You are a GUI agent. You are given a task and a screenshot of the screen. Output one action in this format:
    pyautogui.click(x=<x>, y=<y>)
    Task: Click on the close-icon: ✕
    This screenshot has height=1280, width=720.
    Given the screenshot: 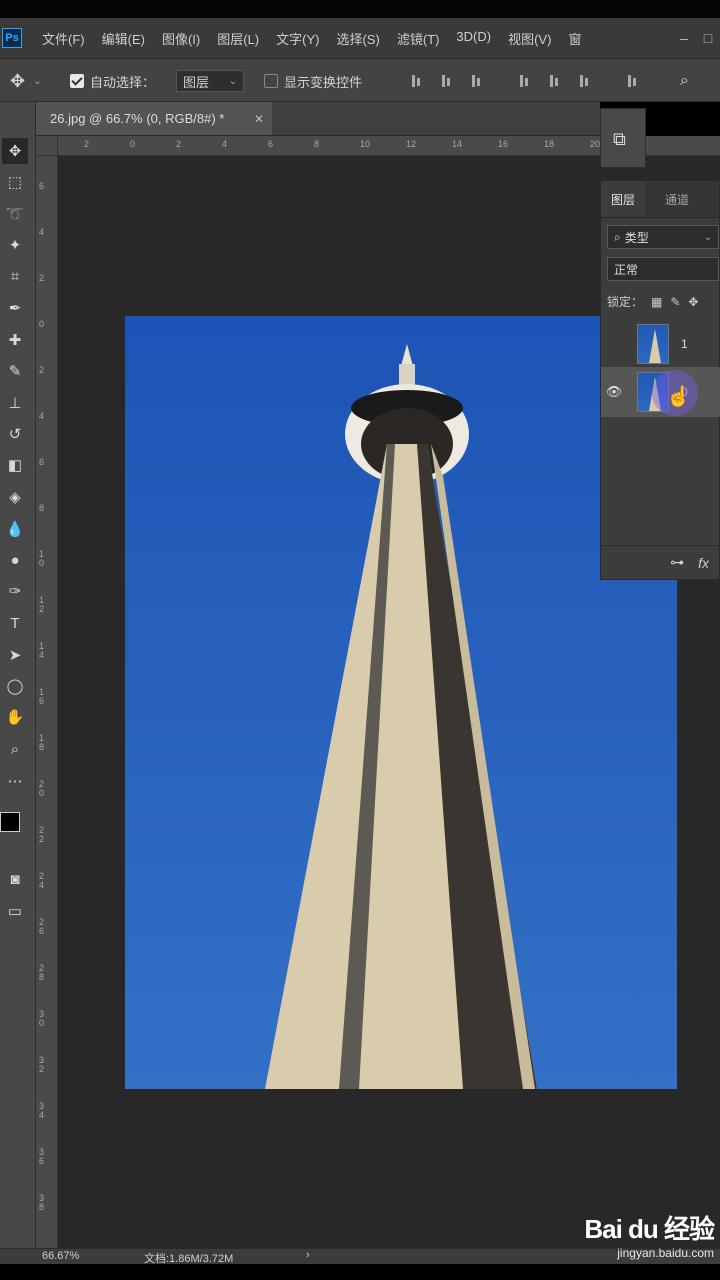 What is the action you would take?
    pyautogui.click(x=259, y=119)
    